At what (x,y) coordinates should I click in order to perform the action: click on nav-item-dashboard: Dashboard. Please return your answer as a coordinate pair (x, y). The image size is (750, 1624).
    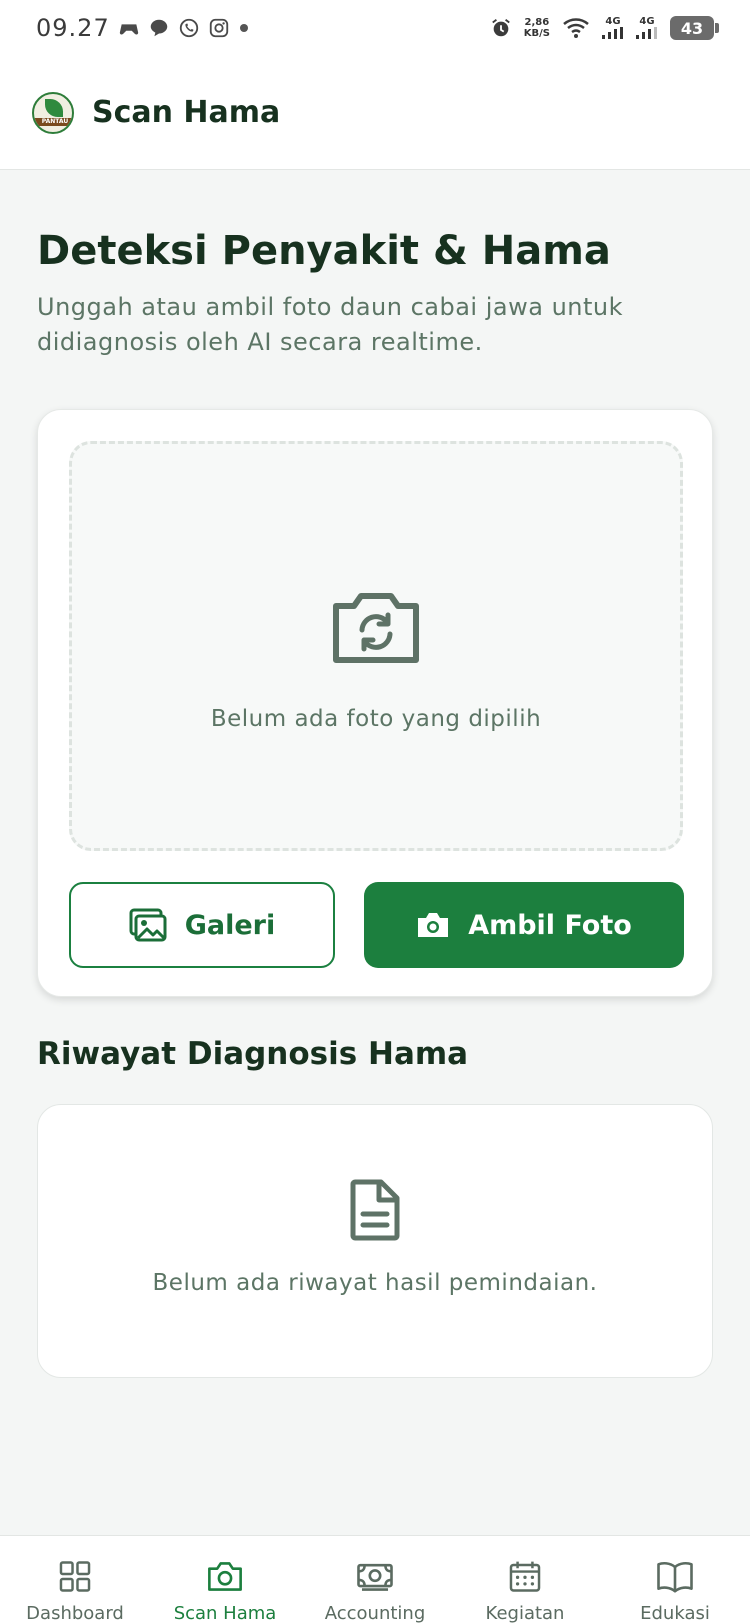
    Looking at the image, I should click on (75, 1580).